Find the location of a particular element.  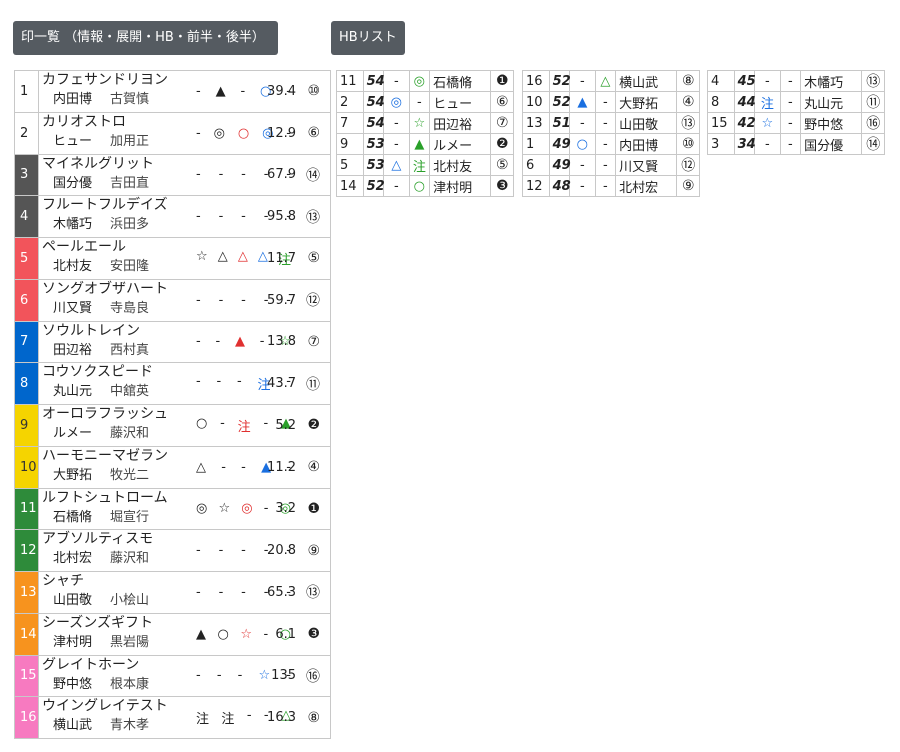

hb-jockey: ルメー is located at coordinates (460, 144).